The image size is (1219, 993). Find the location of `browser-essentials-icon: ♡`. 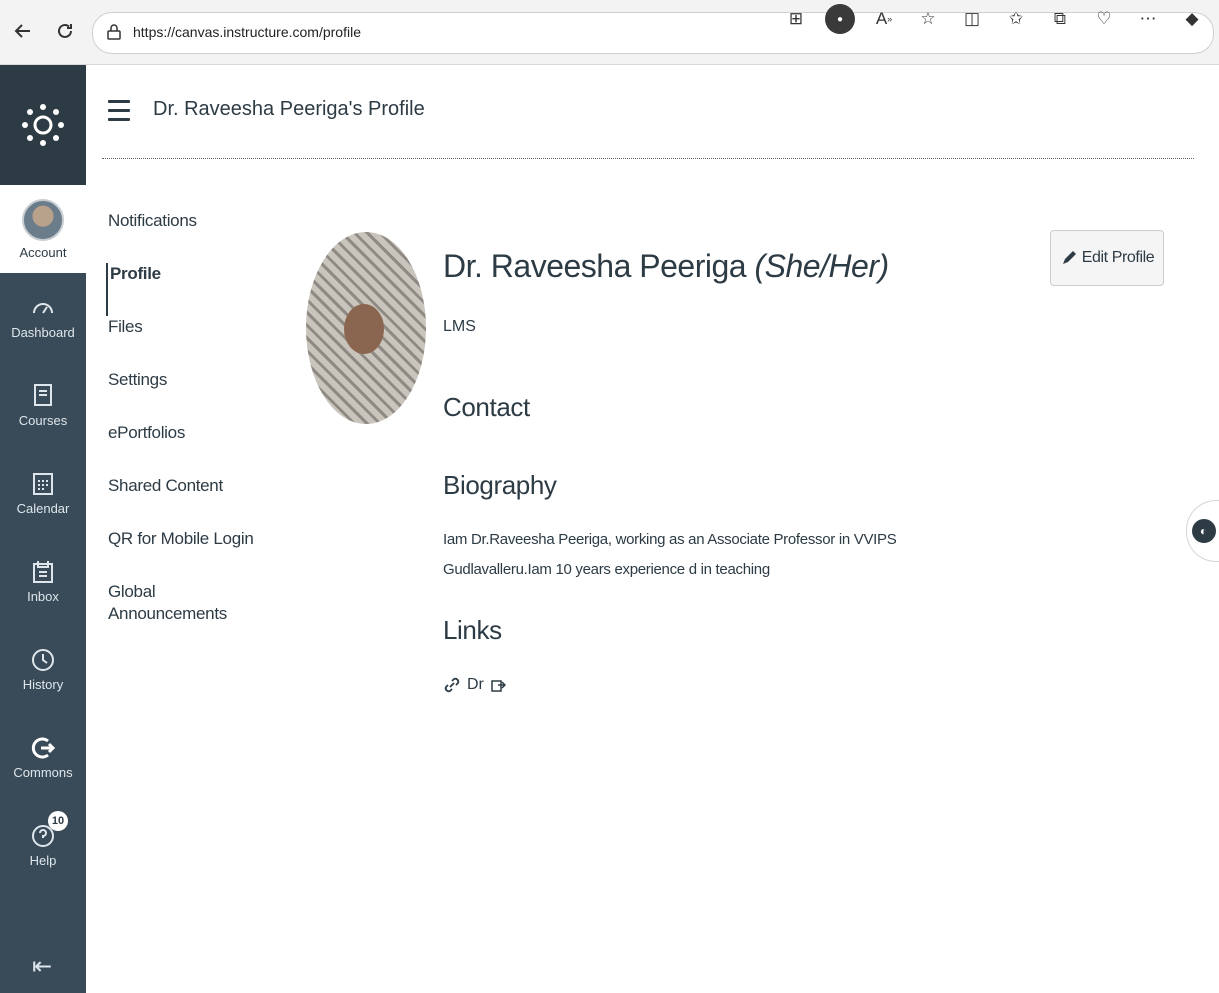

browser-essentials-icon: ♡ is located at coordinates (1104, 19).